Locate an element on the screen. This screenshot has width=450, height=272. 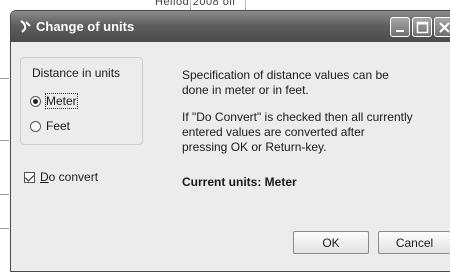
cancel-button: Cancel is located at coordinates (414, 242).